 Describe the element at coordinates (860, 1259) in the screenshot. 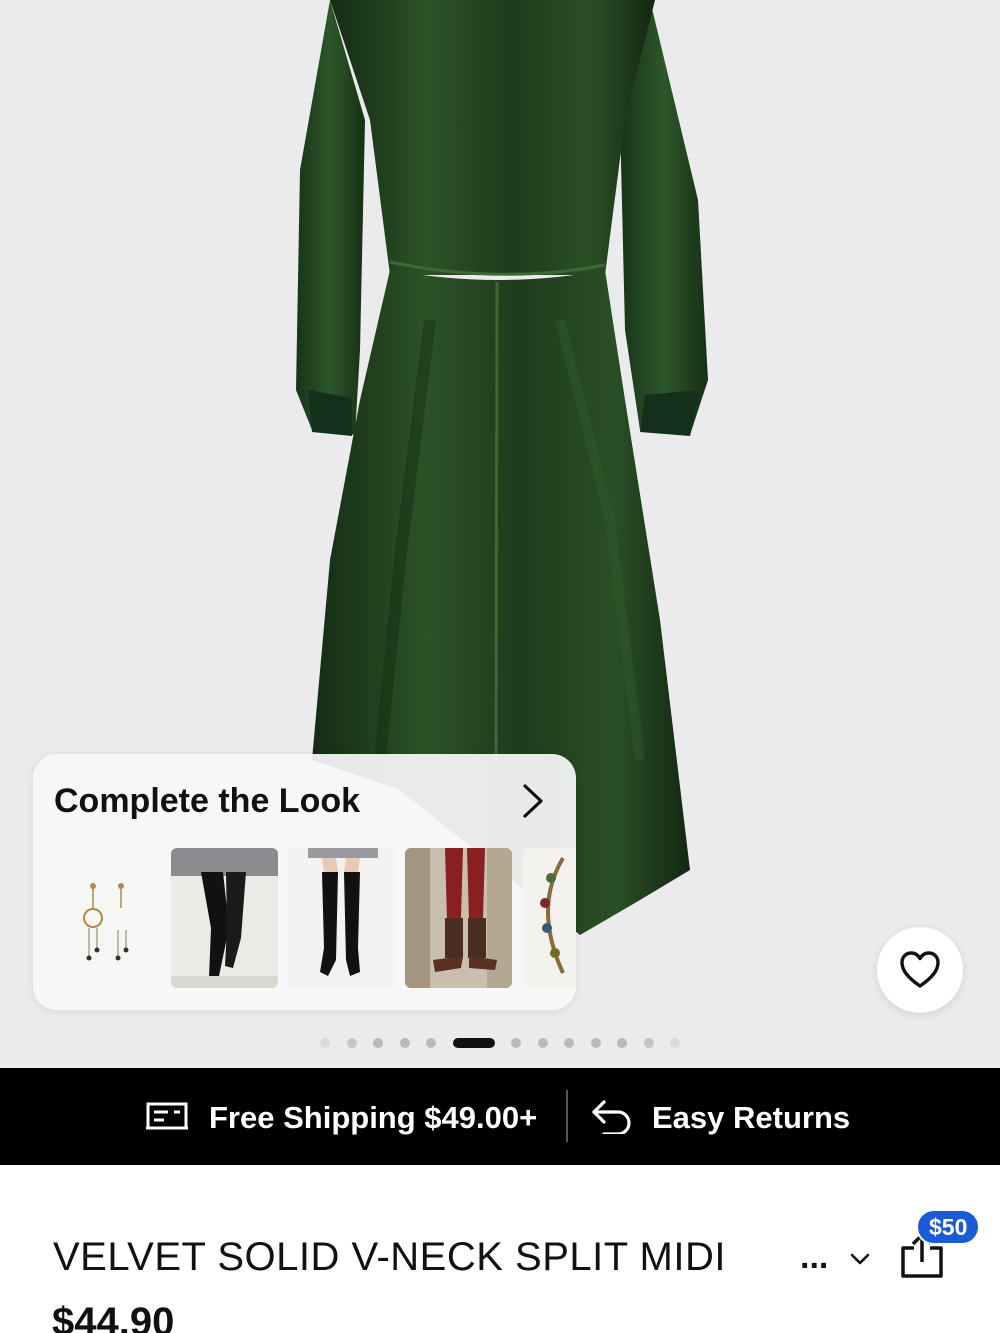

I see `chevron-down-icon` at that location.